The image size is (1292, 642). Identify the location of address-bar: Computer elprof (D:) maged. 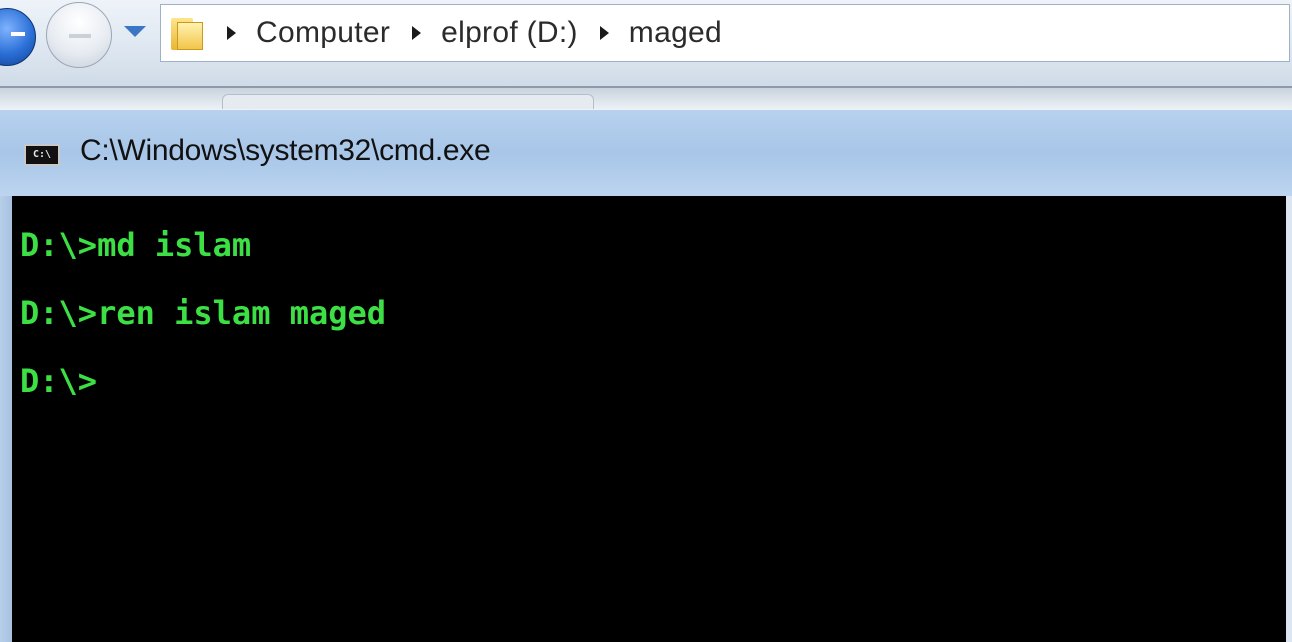
(725, 33).